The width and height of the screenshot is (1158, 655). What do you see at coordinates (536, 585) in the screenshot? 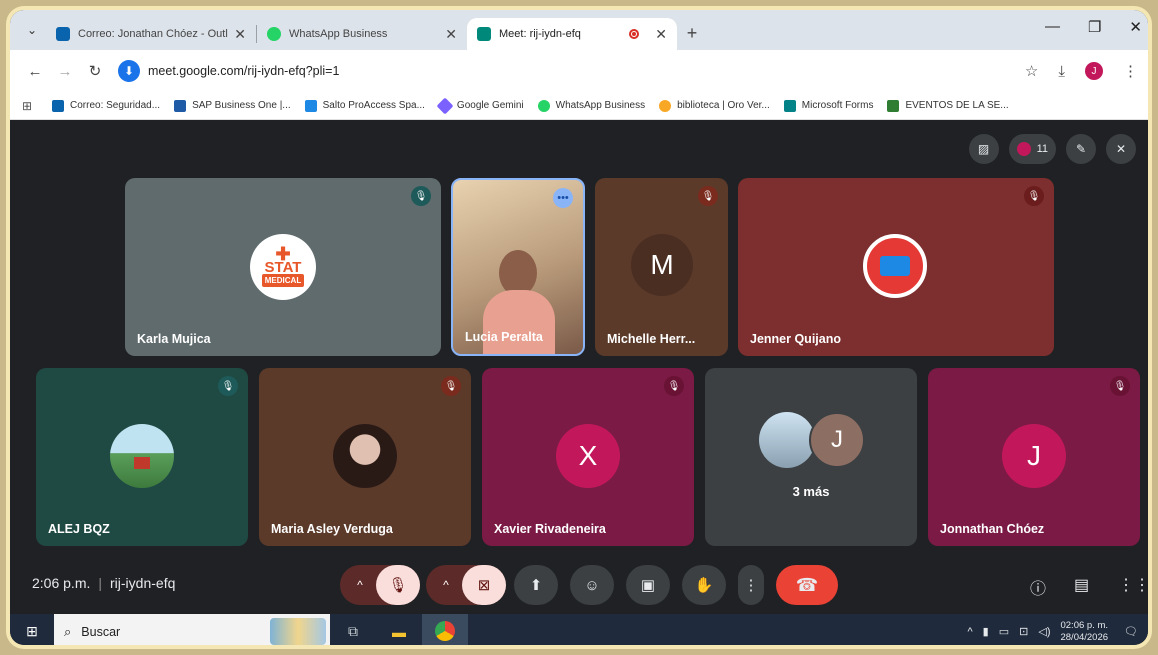
I see `present-screen-button: ⬆` at bounding box center [536, 585].